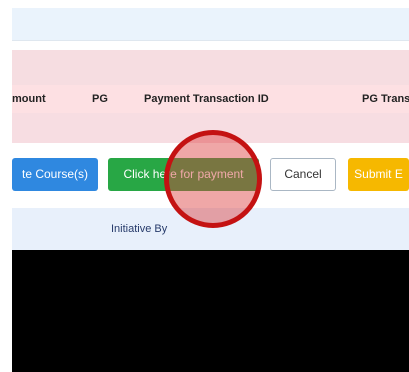  What do you see at coordinates (303, 174) in the screenshot?
I see `cancel-button: Cancel` at bounding box center [303, 174].